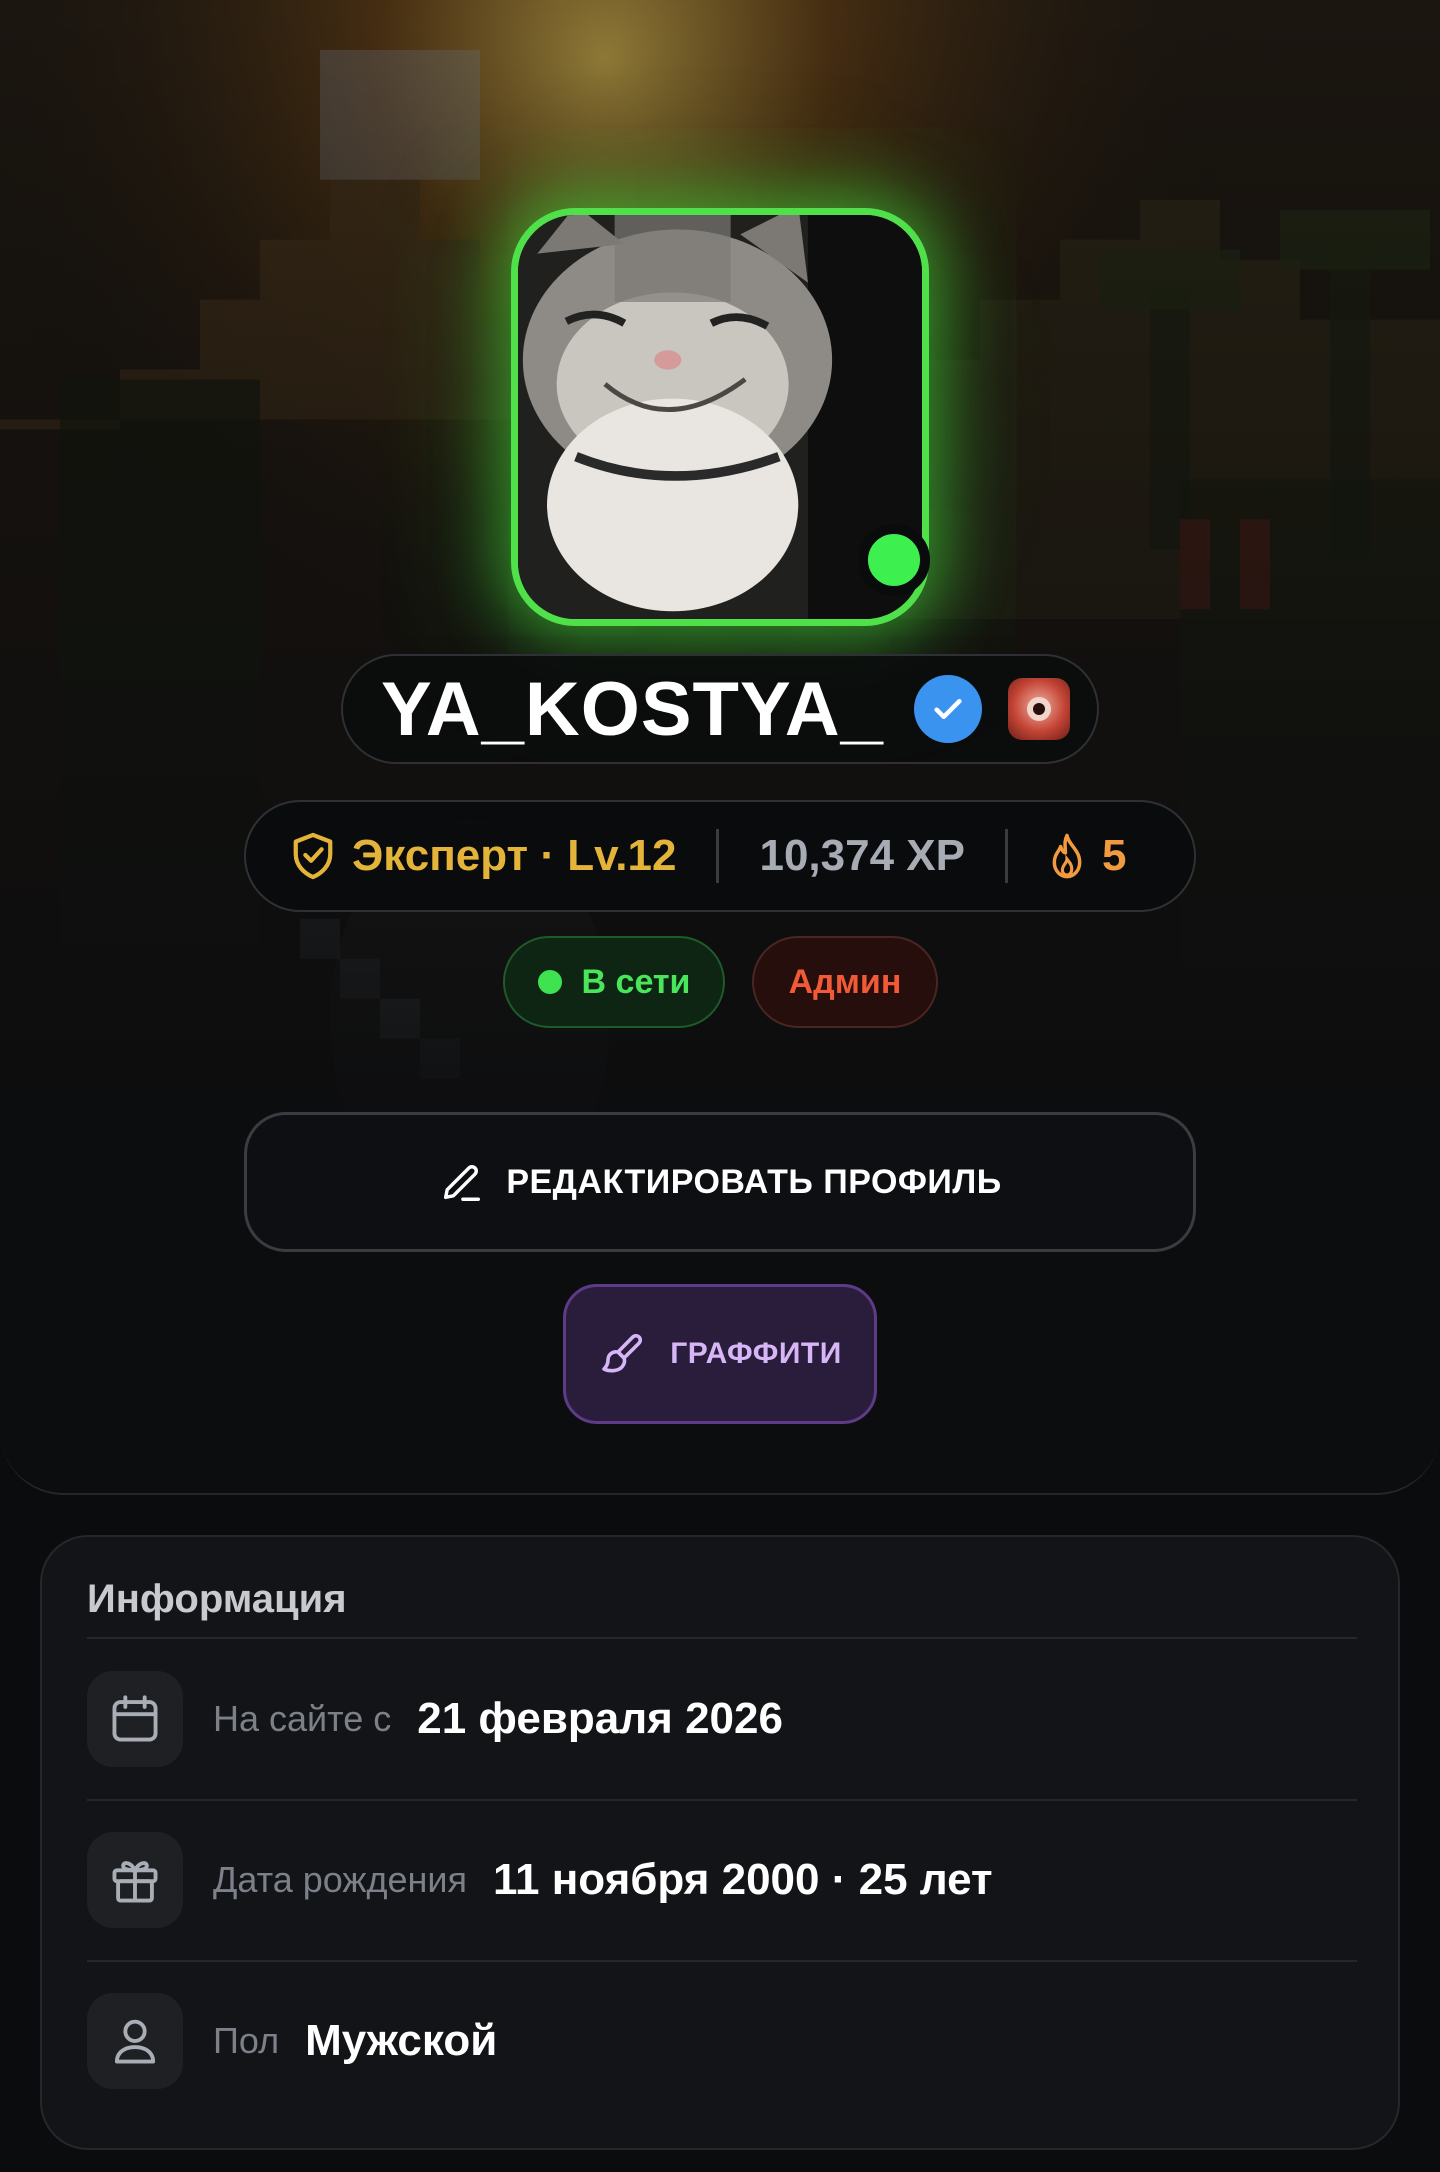 Image resolution: width=1440 pixels, height=2172 pixels. Describe the element at coordinates (135, 2041) in the screenshot. I see `user-icon` at that location.